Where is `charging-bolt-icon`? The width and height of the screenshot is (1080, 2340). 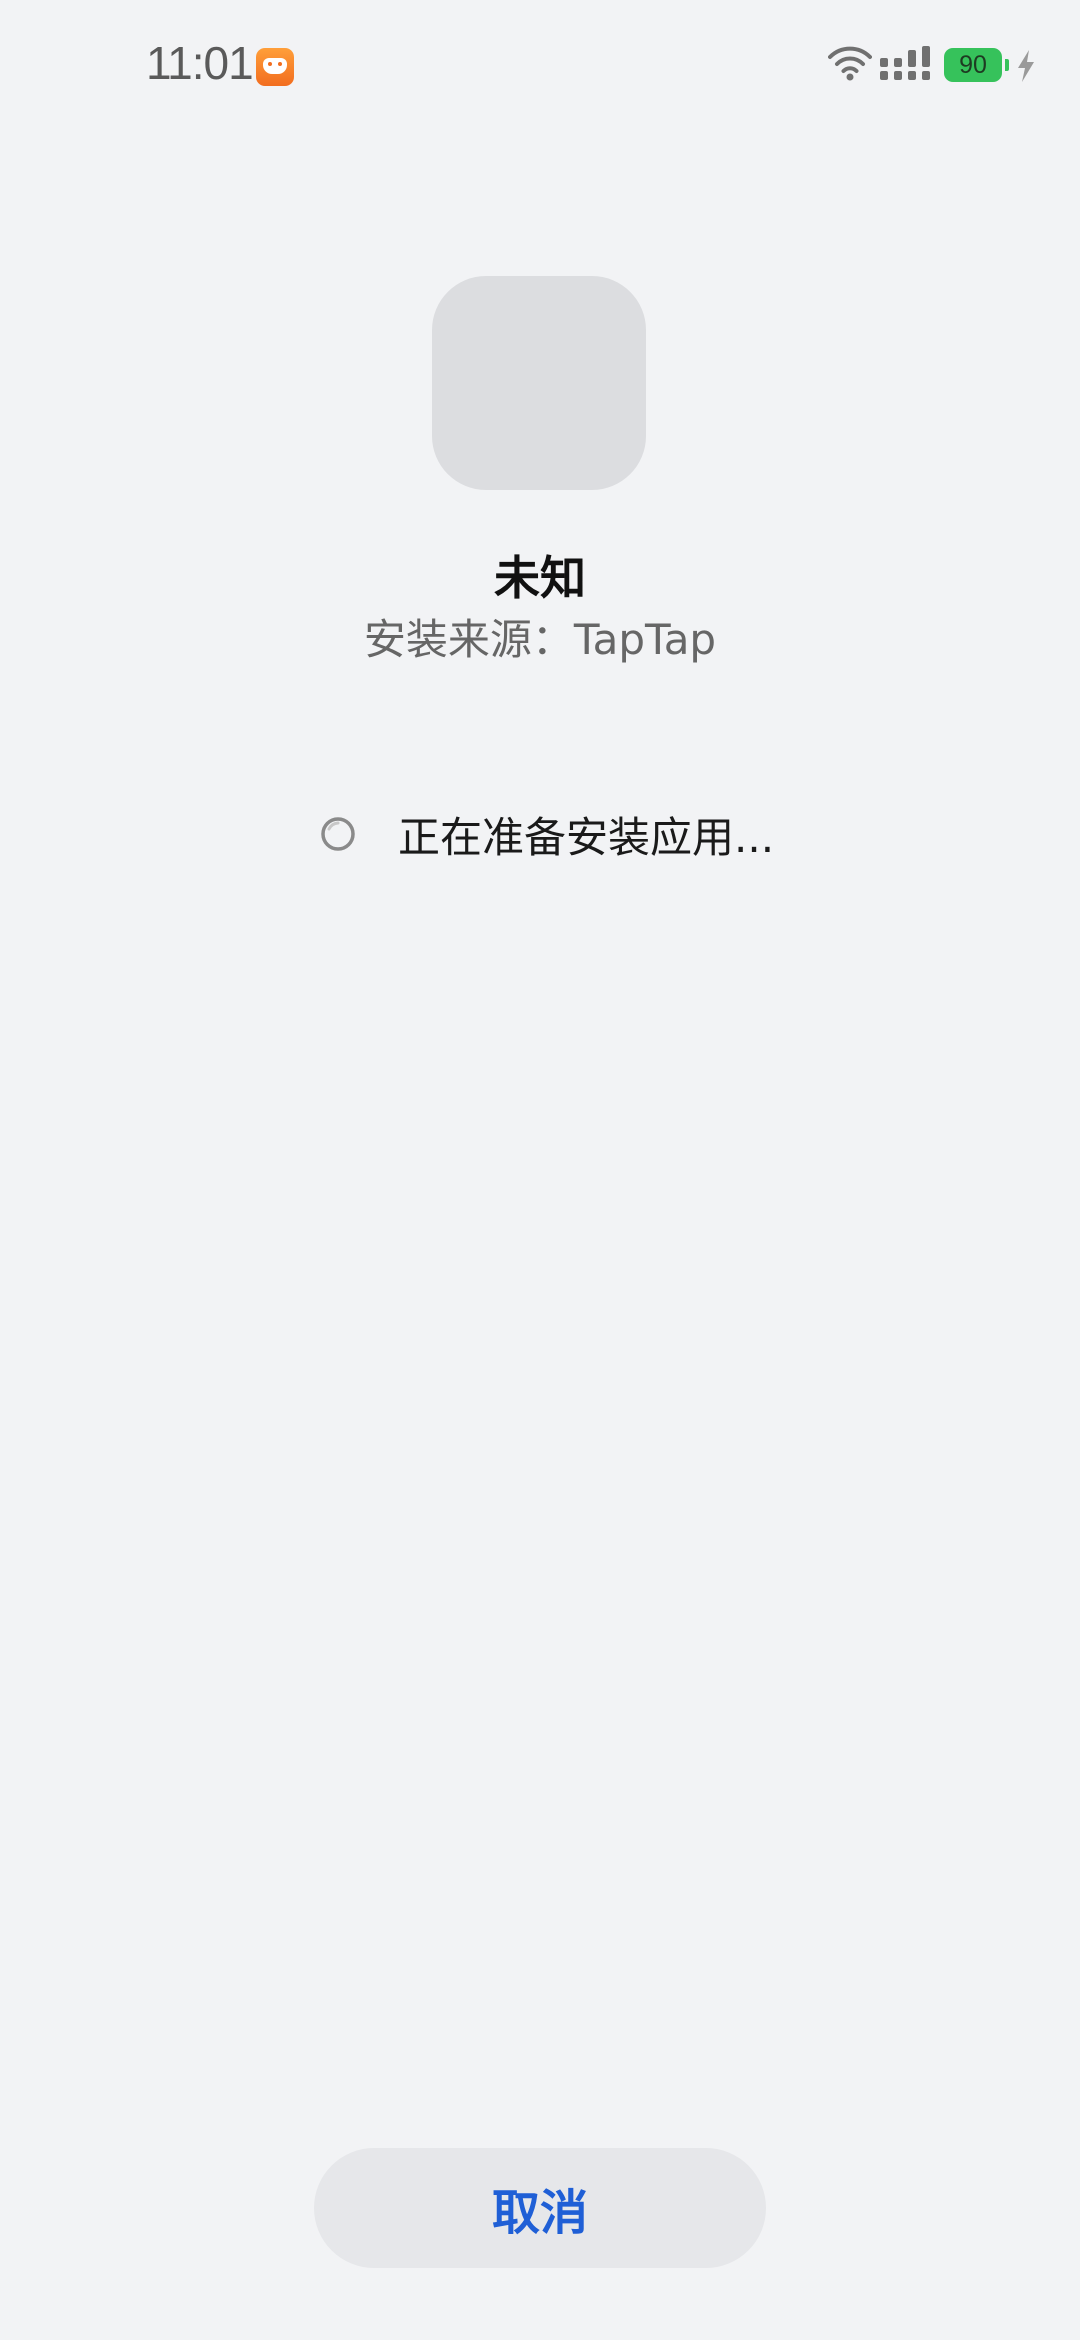
charging-bolt-icon is located at coordinates (1026, 66).